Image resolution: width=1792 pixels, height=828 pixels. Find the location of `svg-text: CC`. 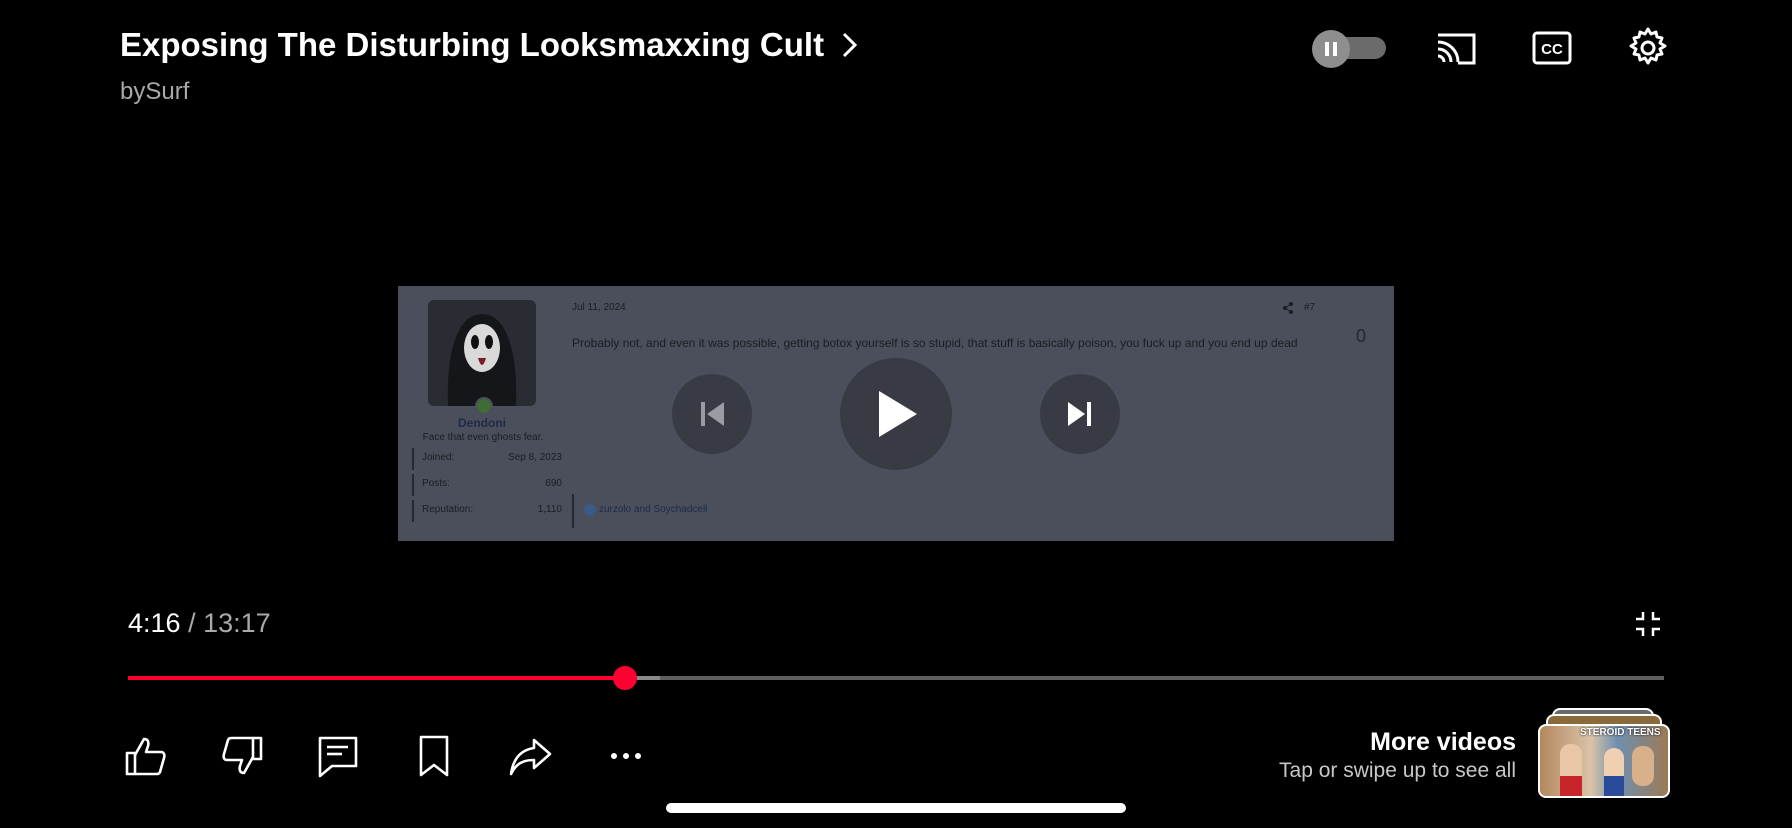

svg-text: CC is located at coordinates (1552, 49).